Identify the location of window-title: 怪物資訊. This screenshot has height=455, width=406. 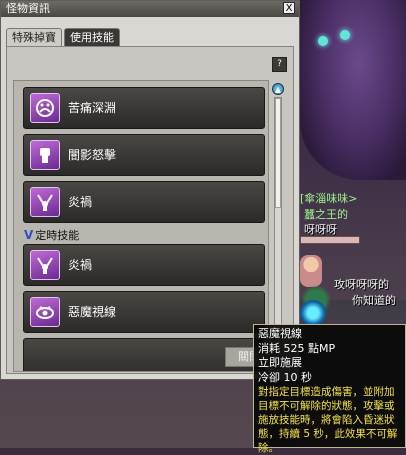
(28, 8).